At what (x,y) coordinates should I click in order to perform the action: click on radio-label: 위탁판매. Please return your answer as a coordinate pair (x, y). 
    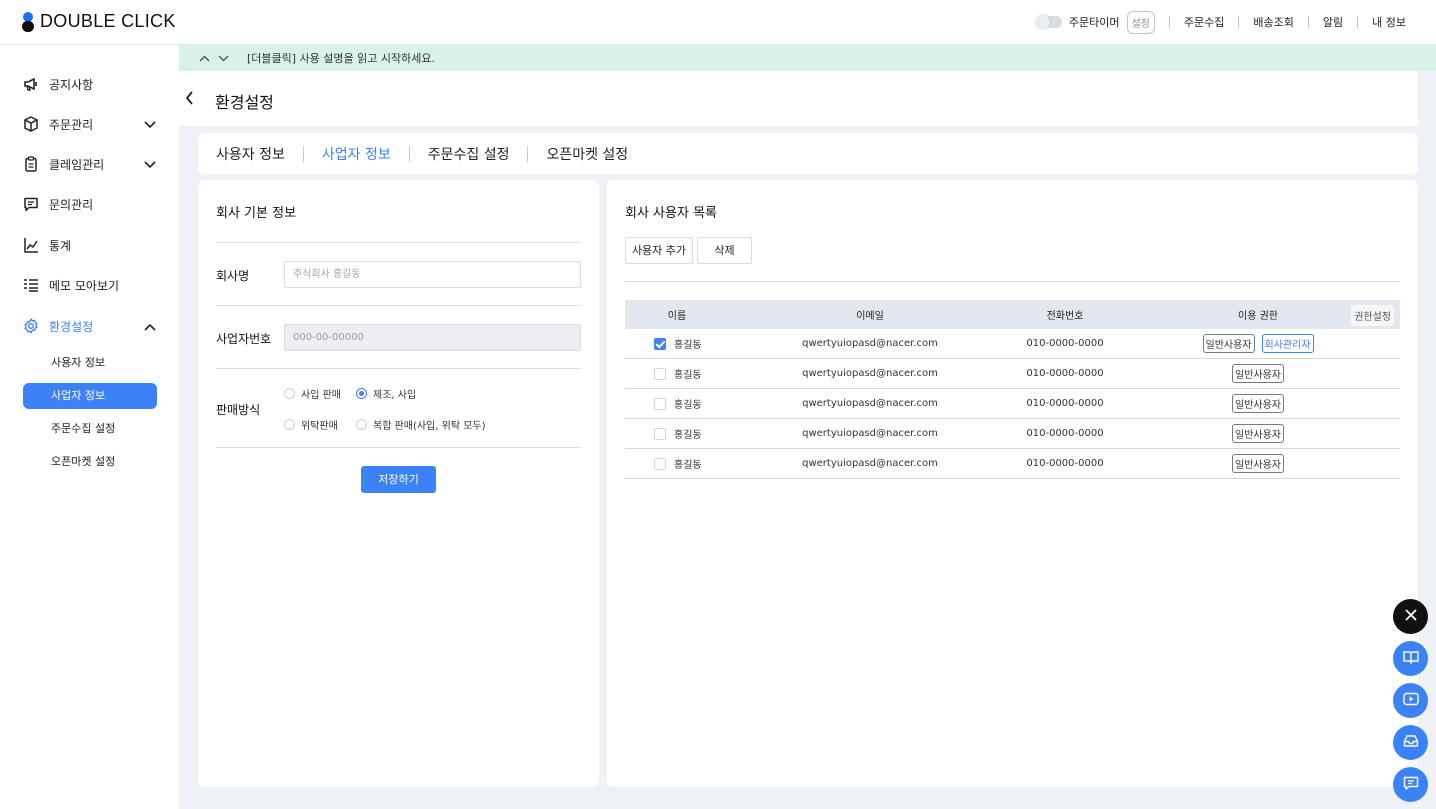
    Looking at the image, I should click on (319, 426).